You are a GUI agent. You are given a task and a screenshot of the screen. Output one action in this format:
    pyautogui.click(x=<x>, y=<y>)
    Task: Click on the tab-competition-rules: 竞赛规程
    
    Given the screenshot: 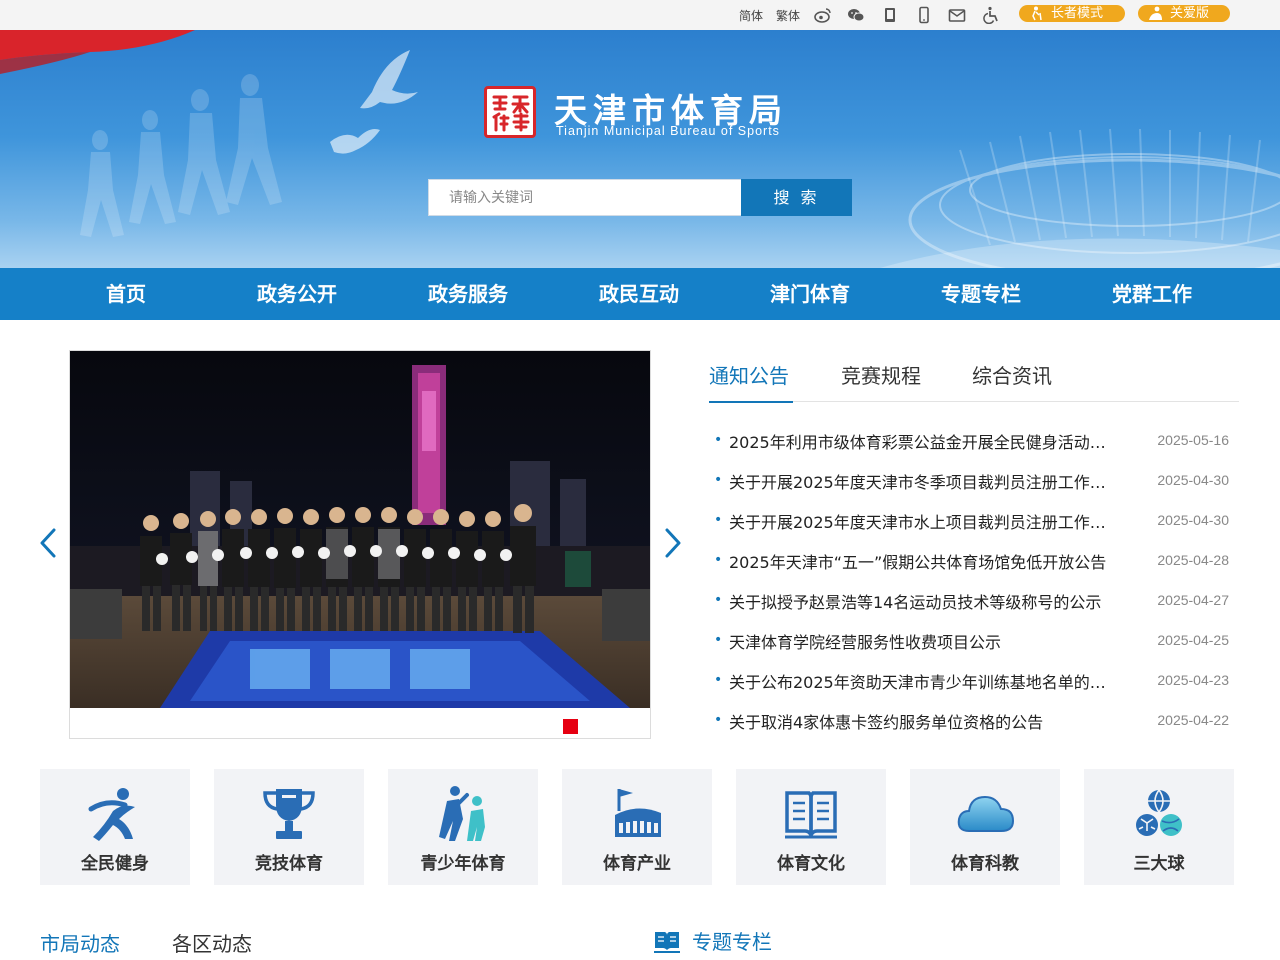 What is the action you would take?
    pyautogui.click(x=881, y=382)
    